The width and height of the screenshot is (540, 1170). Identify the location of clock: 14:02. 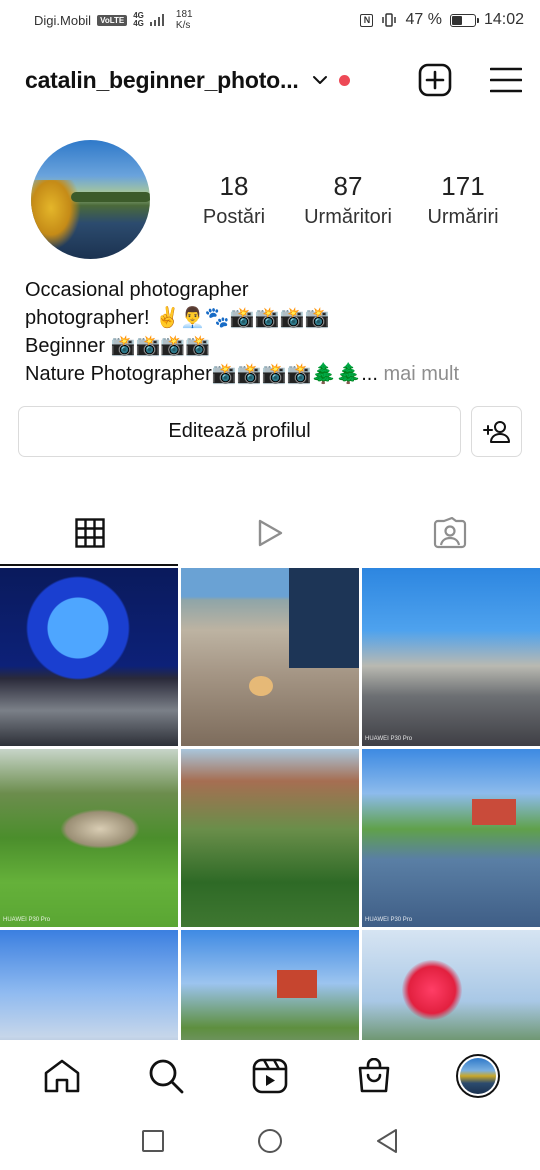
(503, 19).